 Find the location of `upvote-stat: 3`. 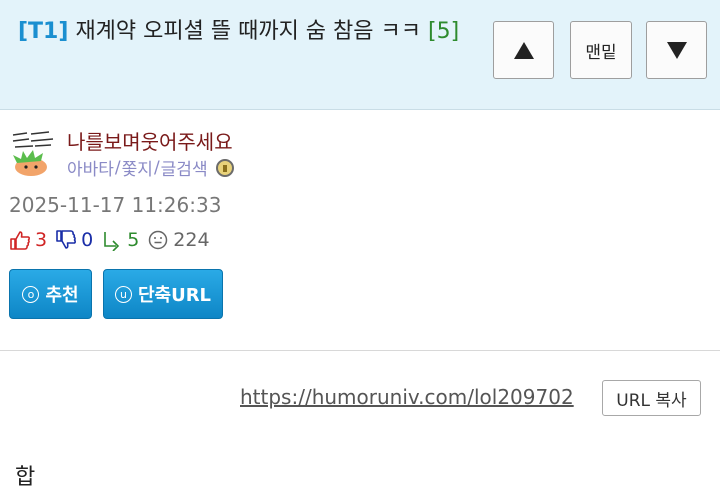

upvote-stat: 3 is located at coordinates (28, 240).